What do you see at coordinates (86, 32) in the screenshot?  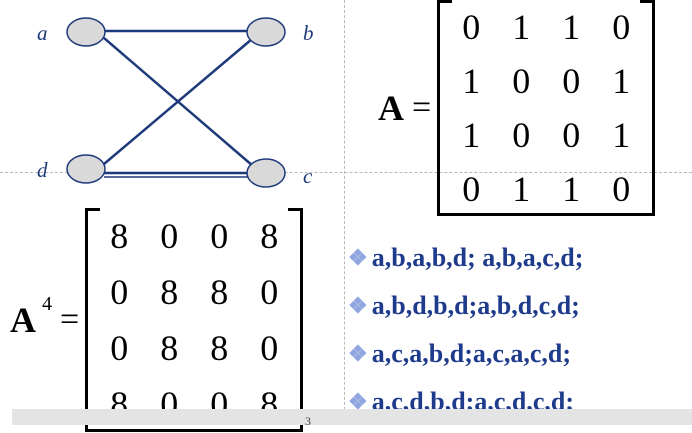 I see `vertex-a` at bounding box center [86, 32].